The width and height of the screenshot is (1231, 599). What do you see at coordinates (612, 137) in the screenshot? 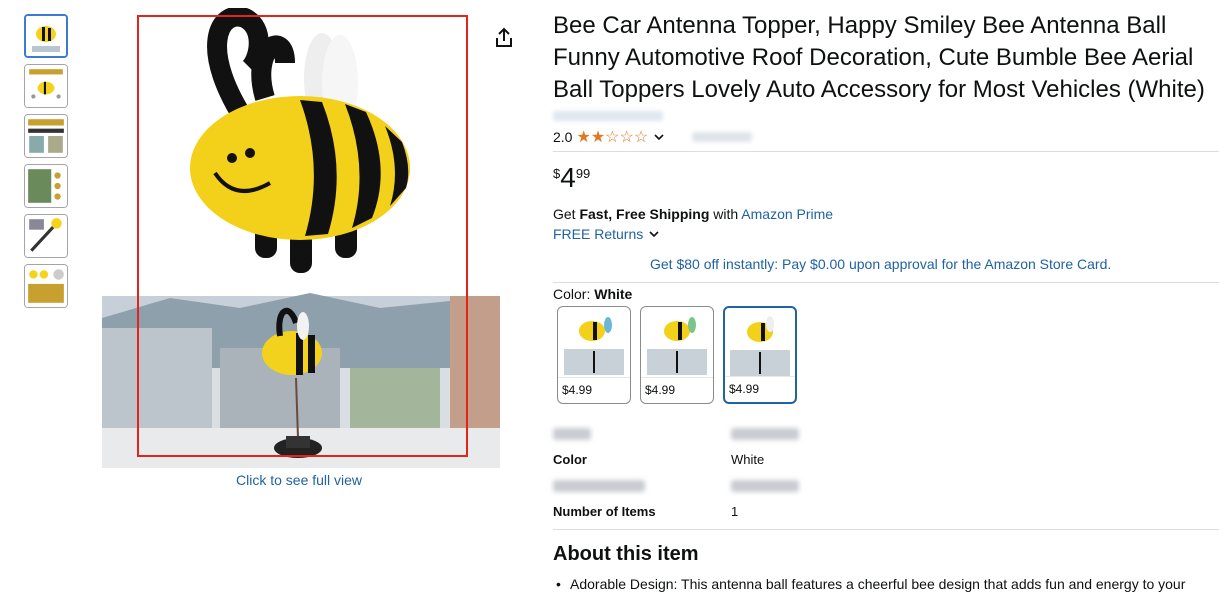
I see `rating-stars: ★★☆☆☆` at bounding box center [612, 137].